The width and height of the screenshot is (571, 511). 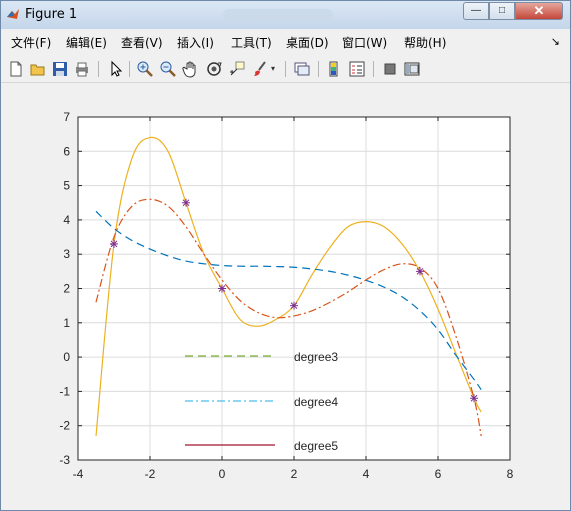 What do you see at coordinates (502, 11) in the screenshot?
I see `maximize-button: □` at bounding box center [502, 11].